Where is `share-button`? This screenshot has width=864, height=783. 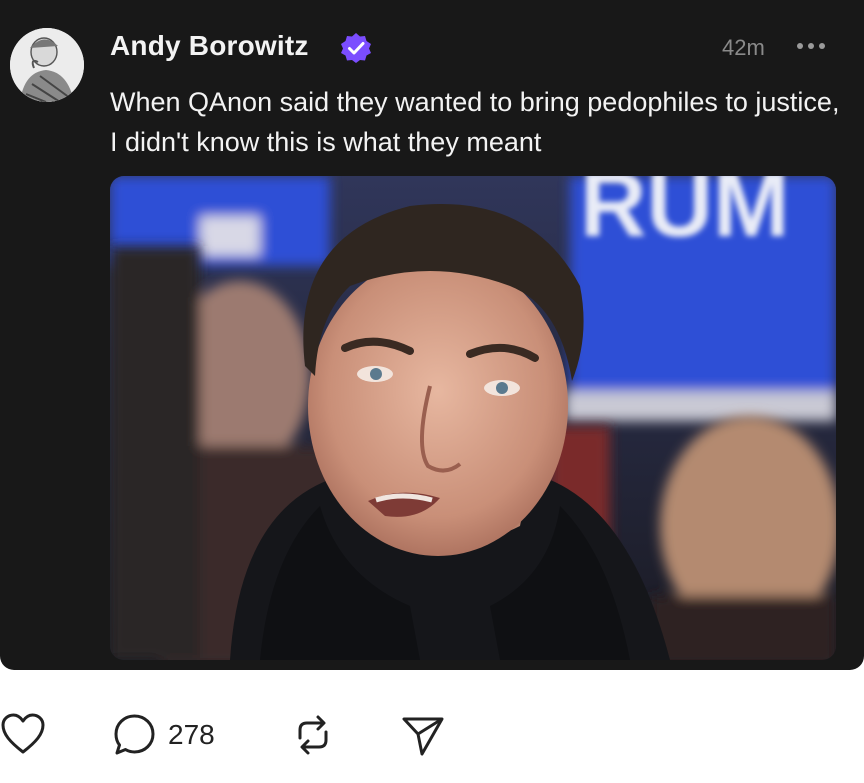
share-button is located at coordinates (423, 735).